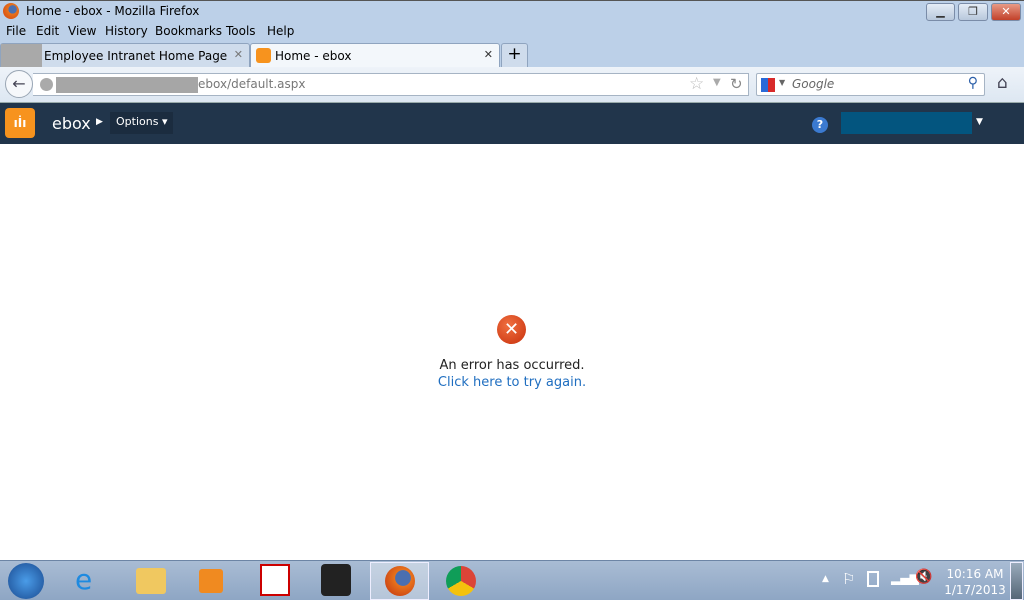 The image size is (1024, 600). Describe the element at coordinates (717, 82) in the screenshot. I see `url-dropdown-icon: ▼` at that location.